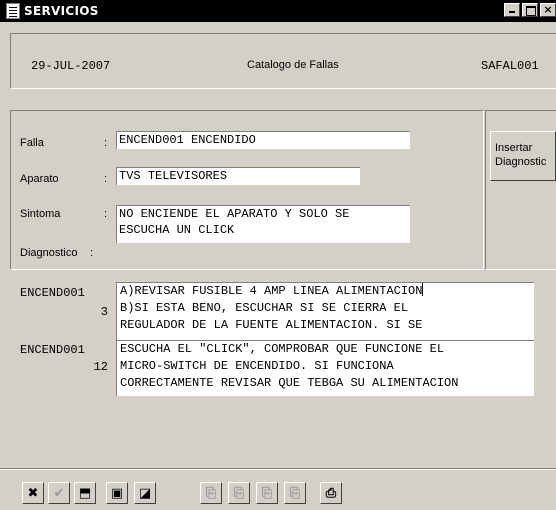  What do you see at coordinates (293, 65) in the screenshot?
I see `header-title: Catalogo de Fallas` at bounding box center [293, 65].